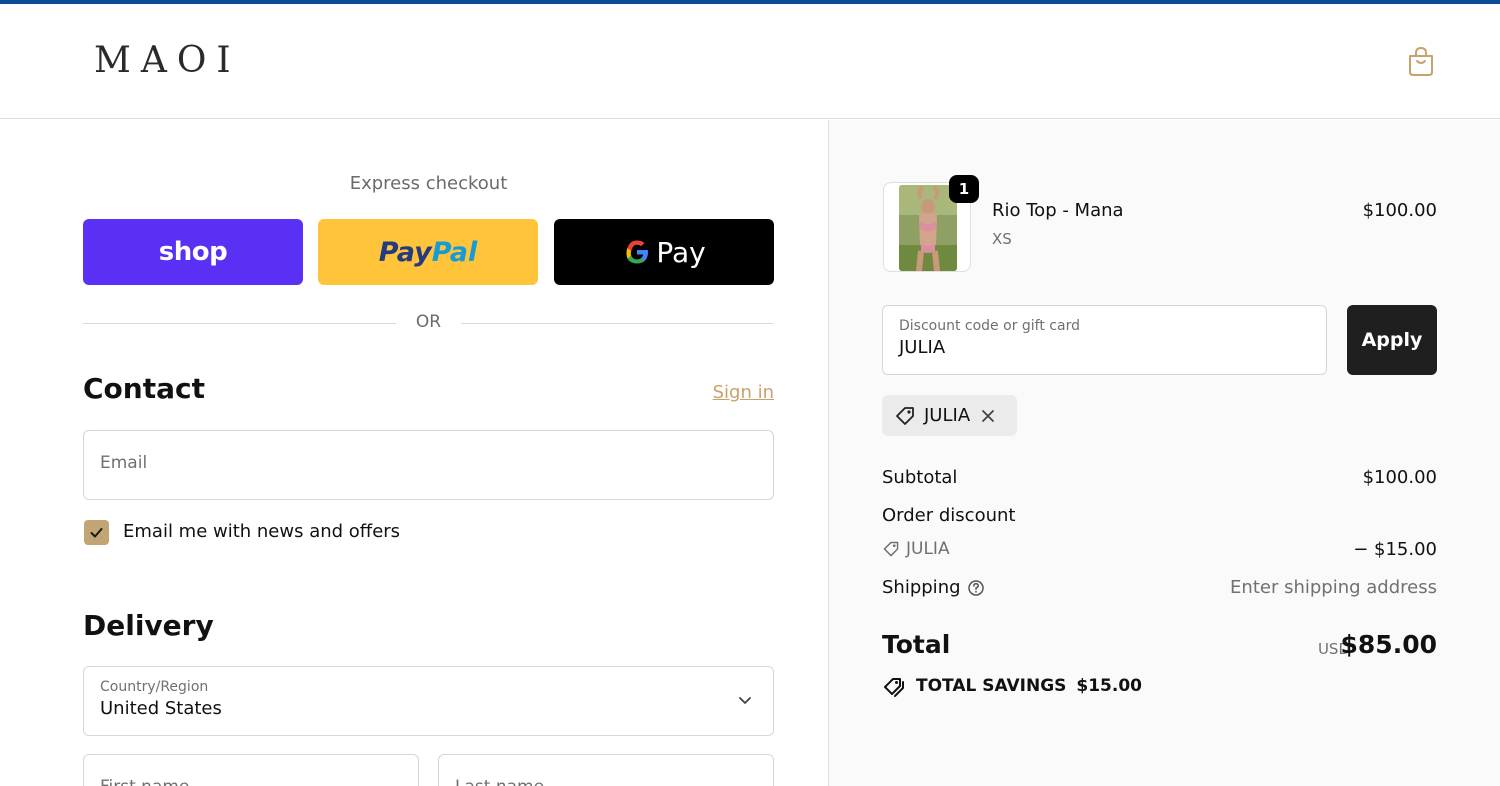  I want to click on delivery-heading: Delivery, so click(148, 625).